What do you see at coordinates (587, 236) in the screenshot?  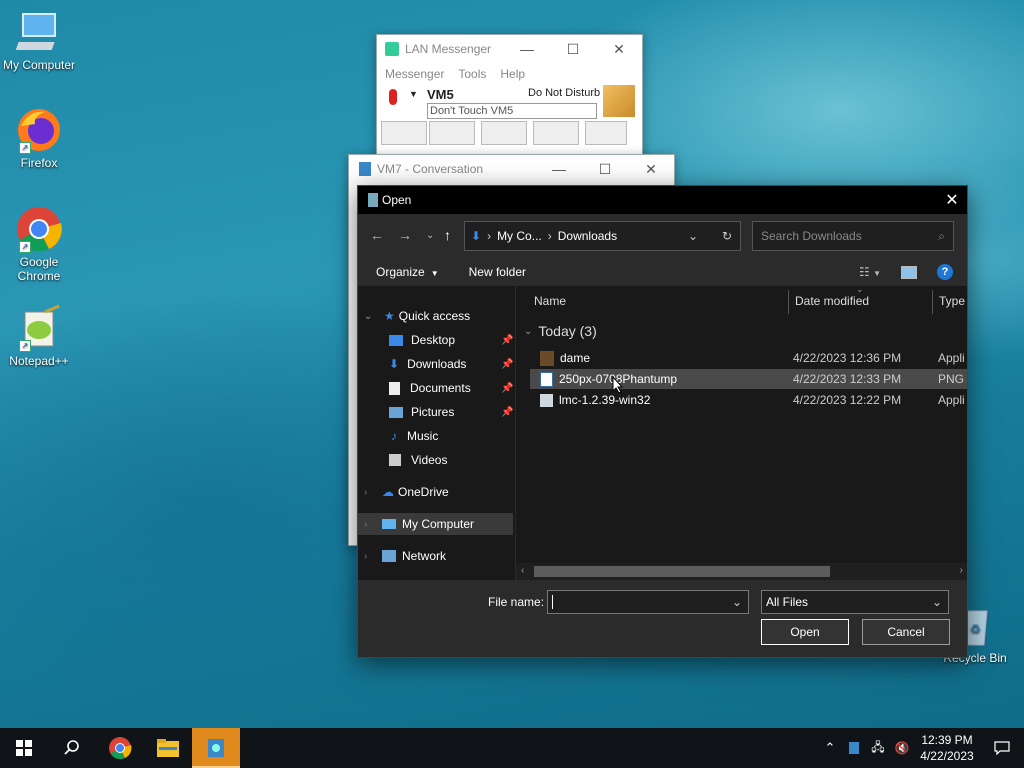 I see `breadcrumb-downloads: Downloads` at bounding box center [587, 236].